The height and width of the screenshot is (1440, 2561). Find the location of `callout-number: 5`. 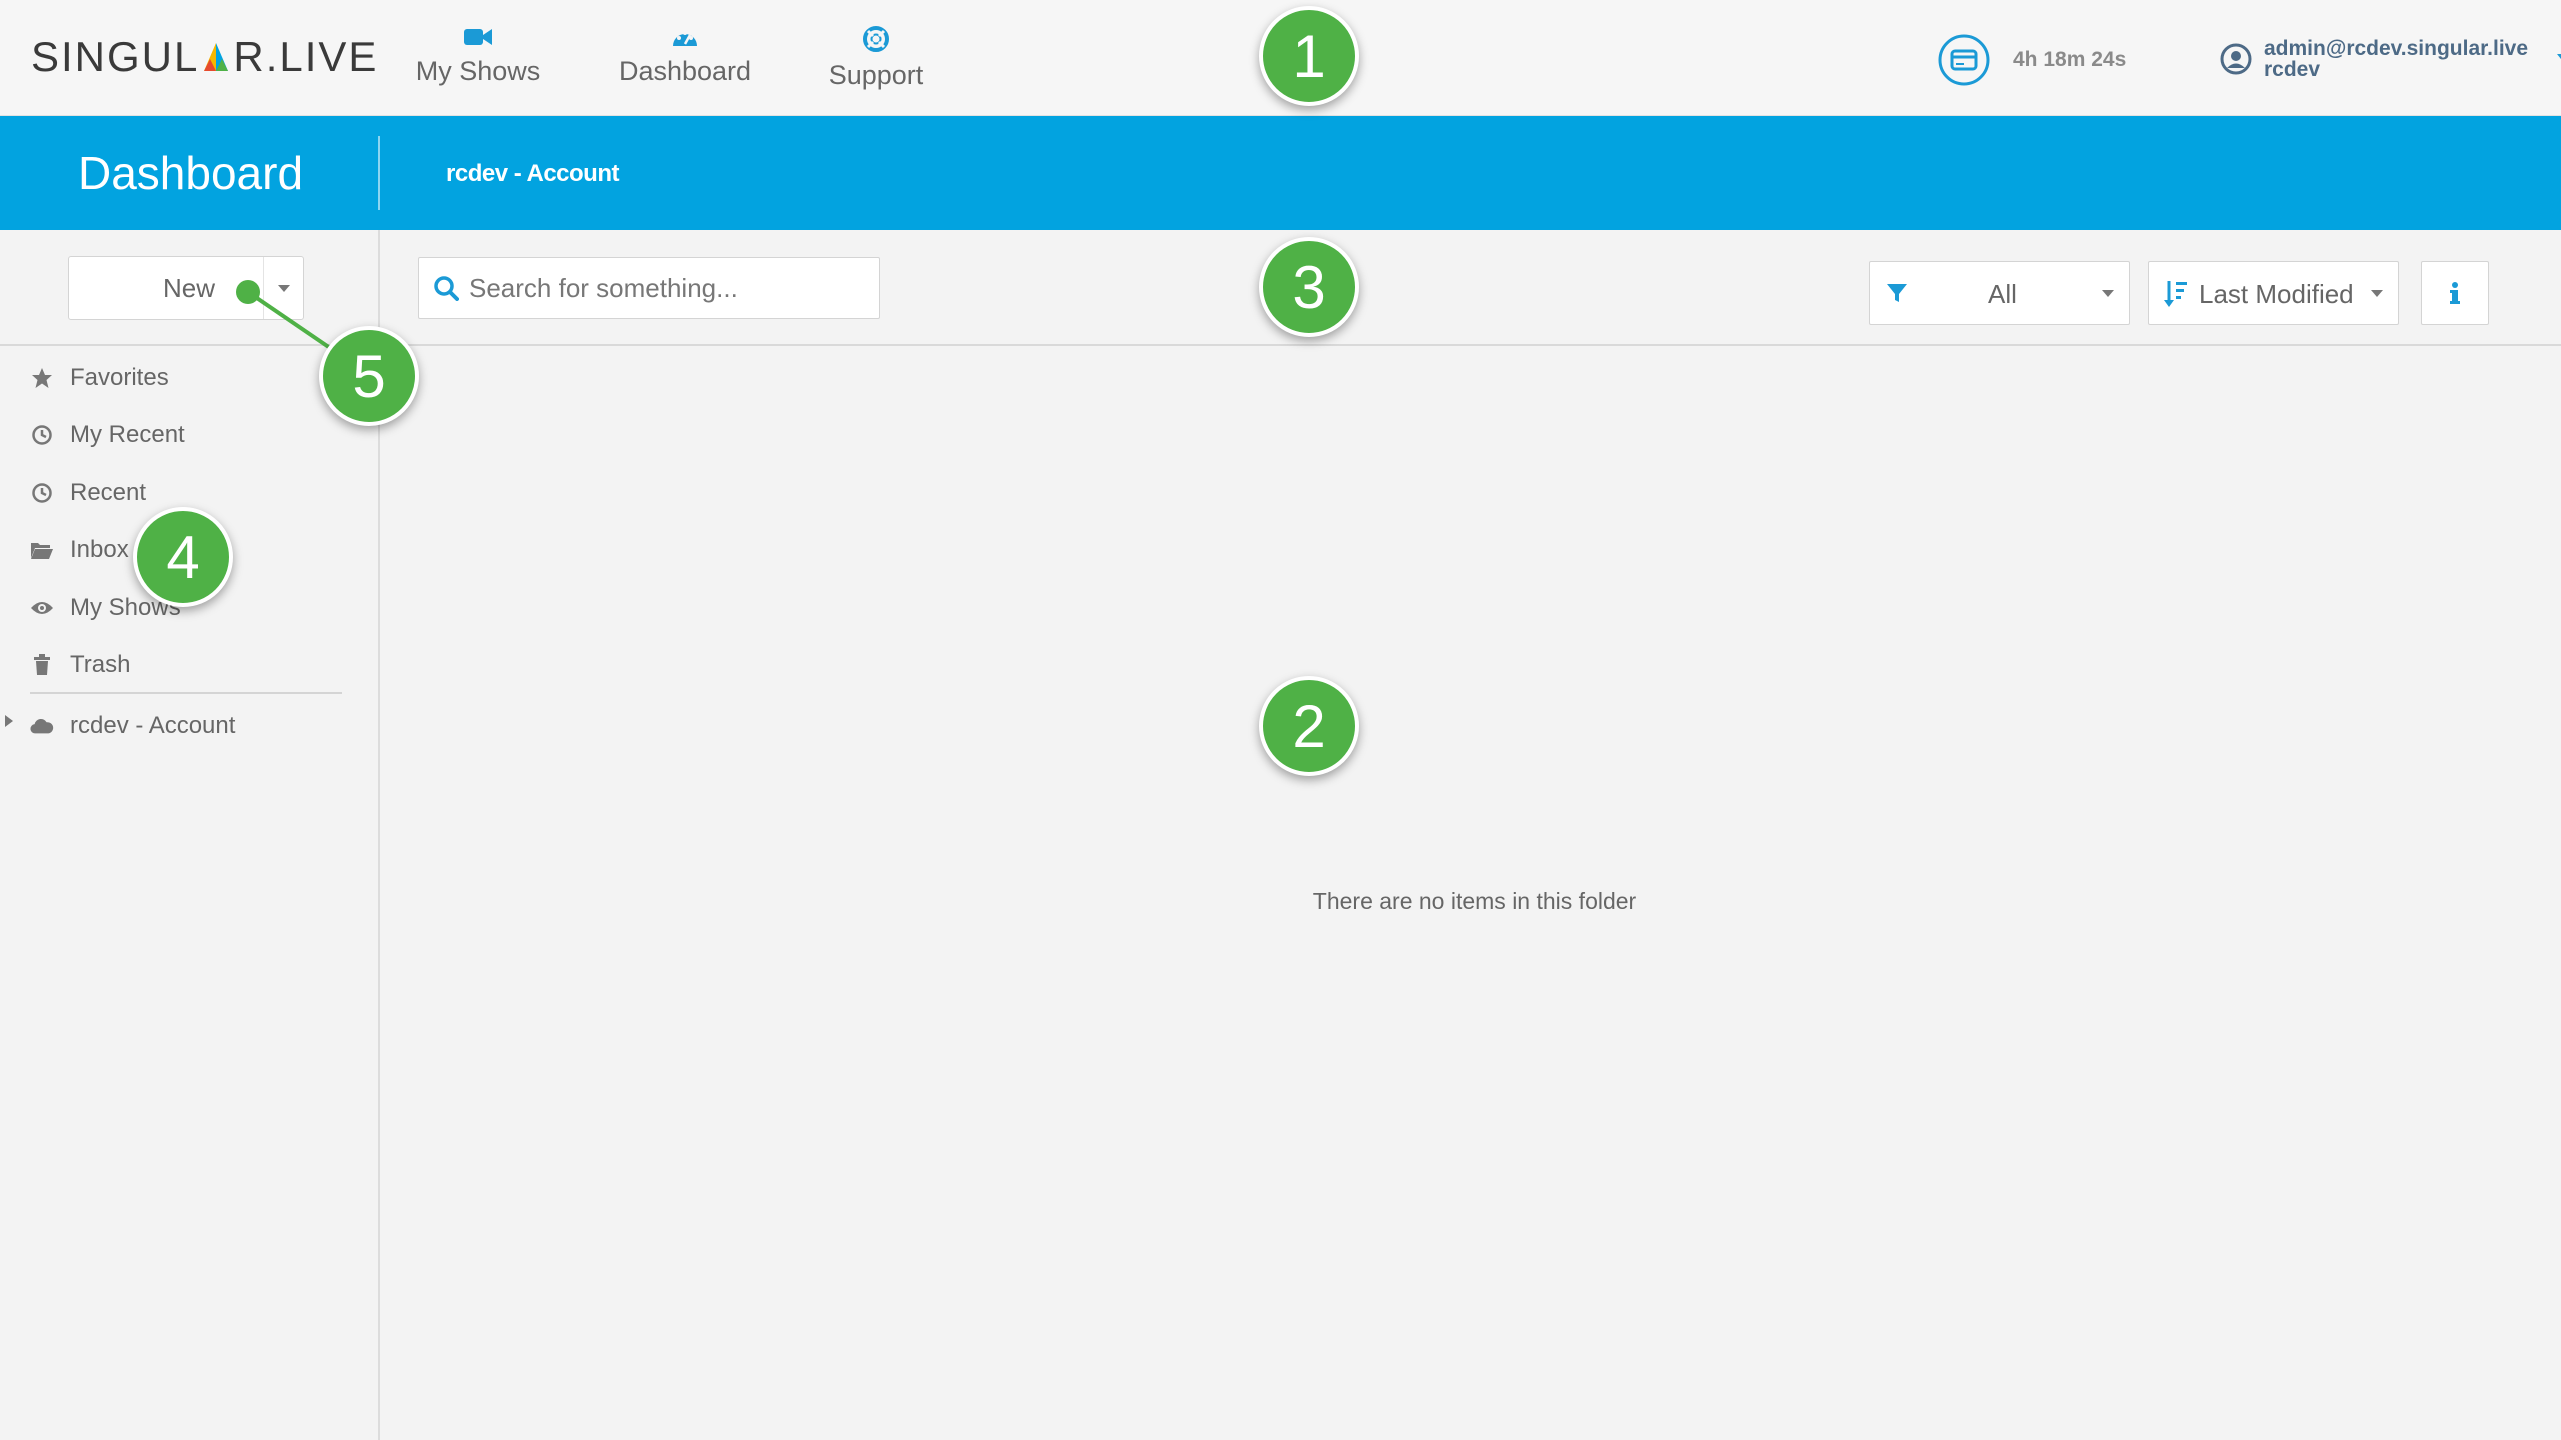

callout-number: 5 is located at coordinates (369, 376).